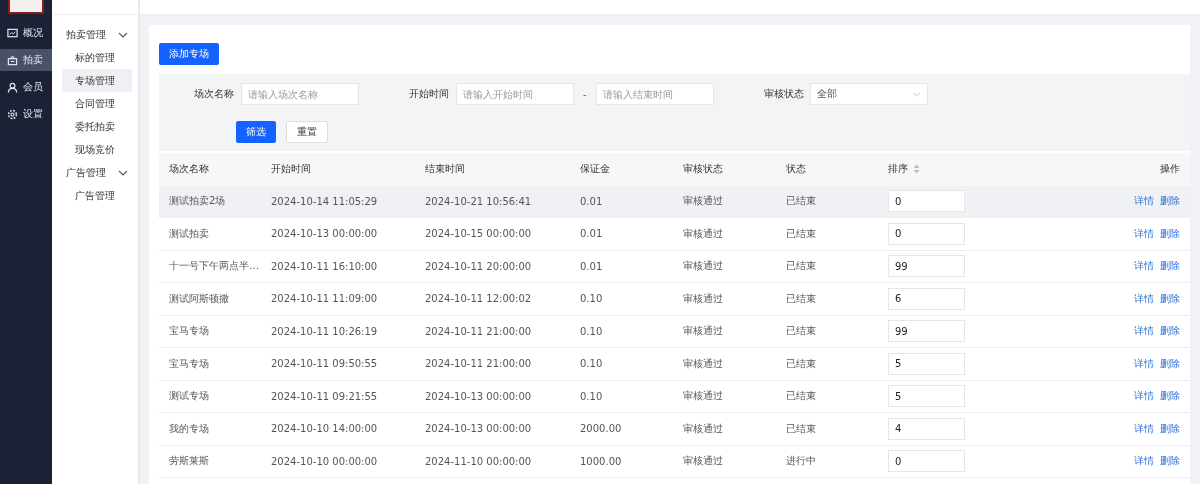  I want to click on table-cell-text: 2024-11-10 00:00:00, so click(478, 461).